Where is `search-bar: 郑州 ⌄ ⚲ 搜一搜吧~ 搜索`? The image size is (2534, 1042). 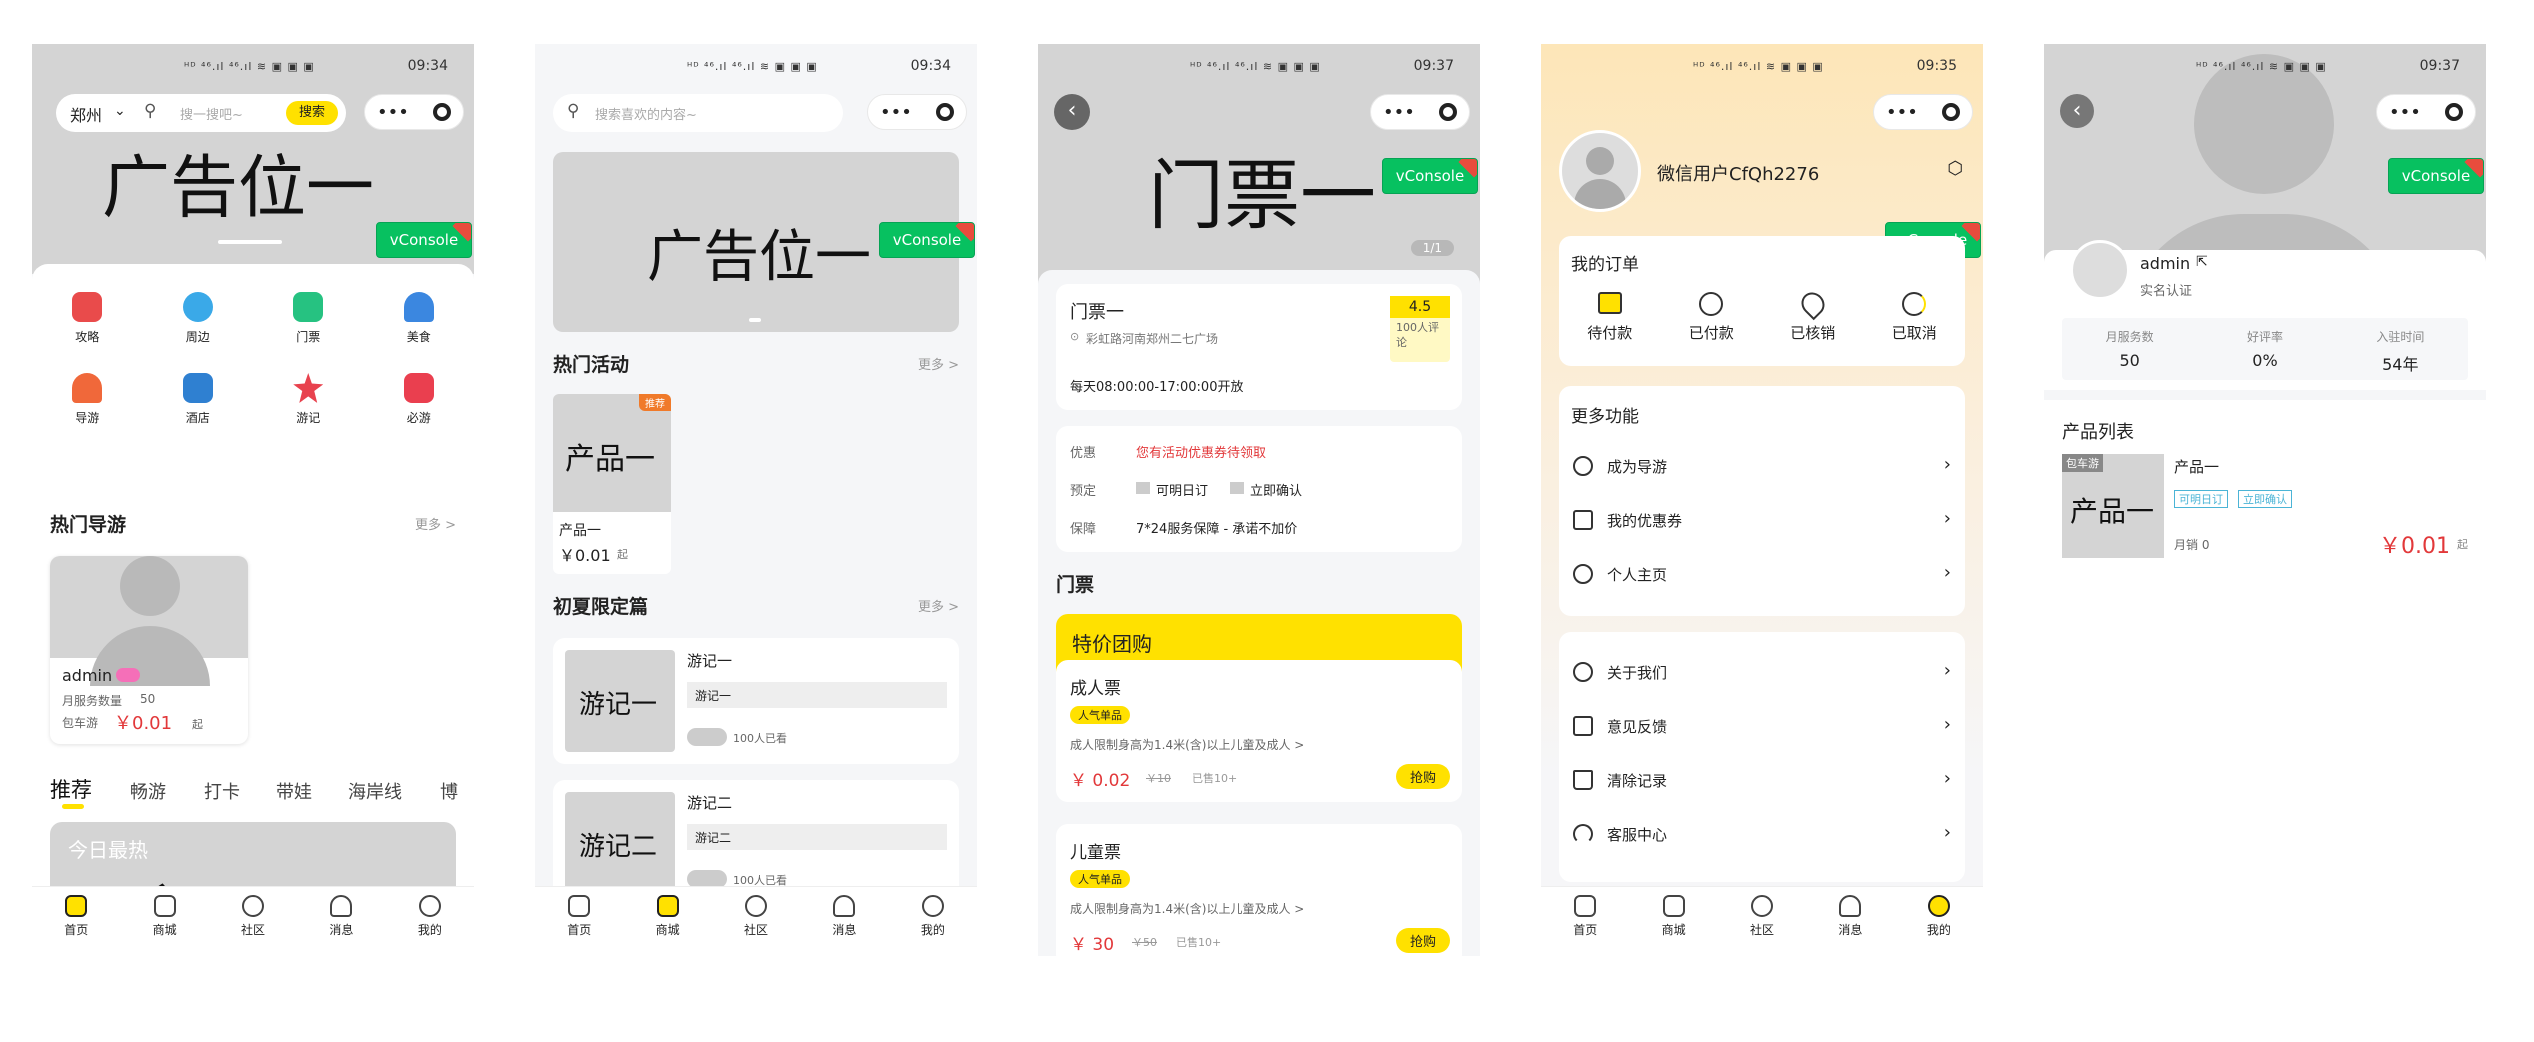 search-bar: 郑州 ⌄ ⚲ 搜一搜吧~ 搜索 is located at coordinates (201, 113).